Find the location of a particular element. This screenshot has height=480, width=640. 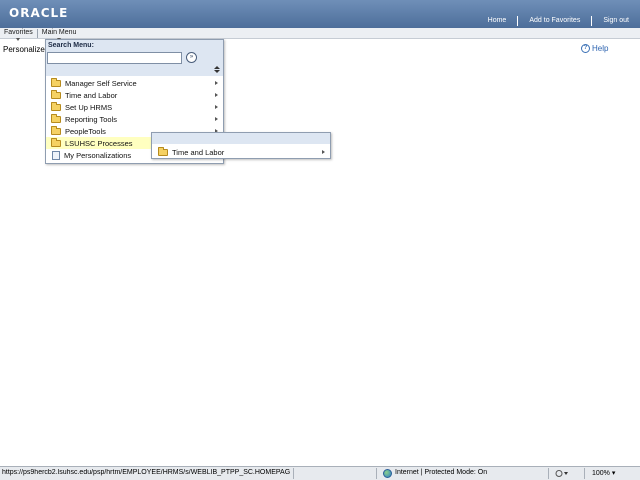

app-header: ORACLE Home Add to Favorites Sign out is located at coordinates (320, 14).